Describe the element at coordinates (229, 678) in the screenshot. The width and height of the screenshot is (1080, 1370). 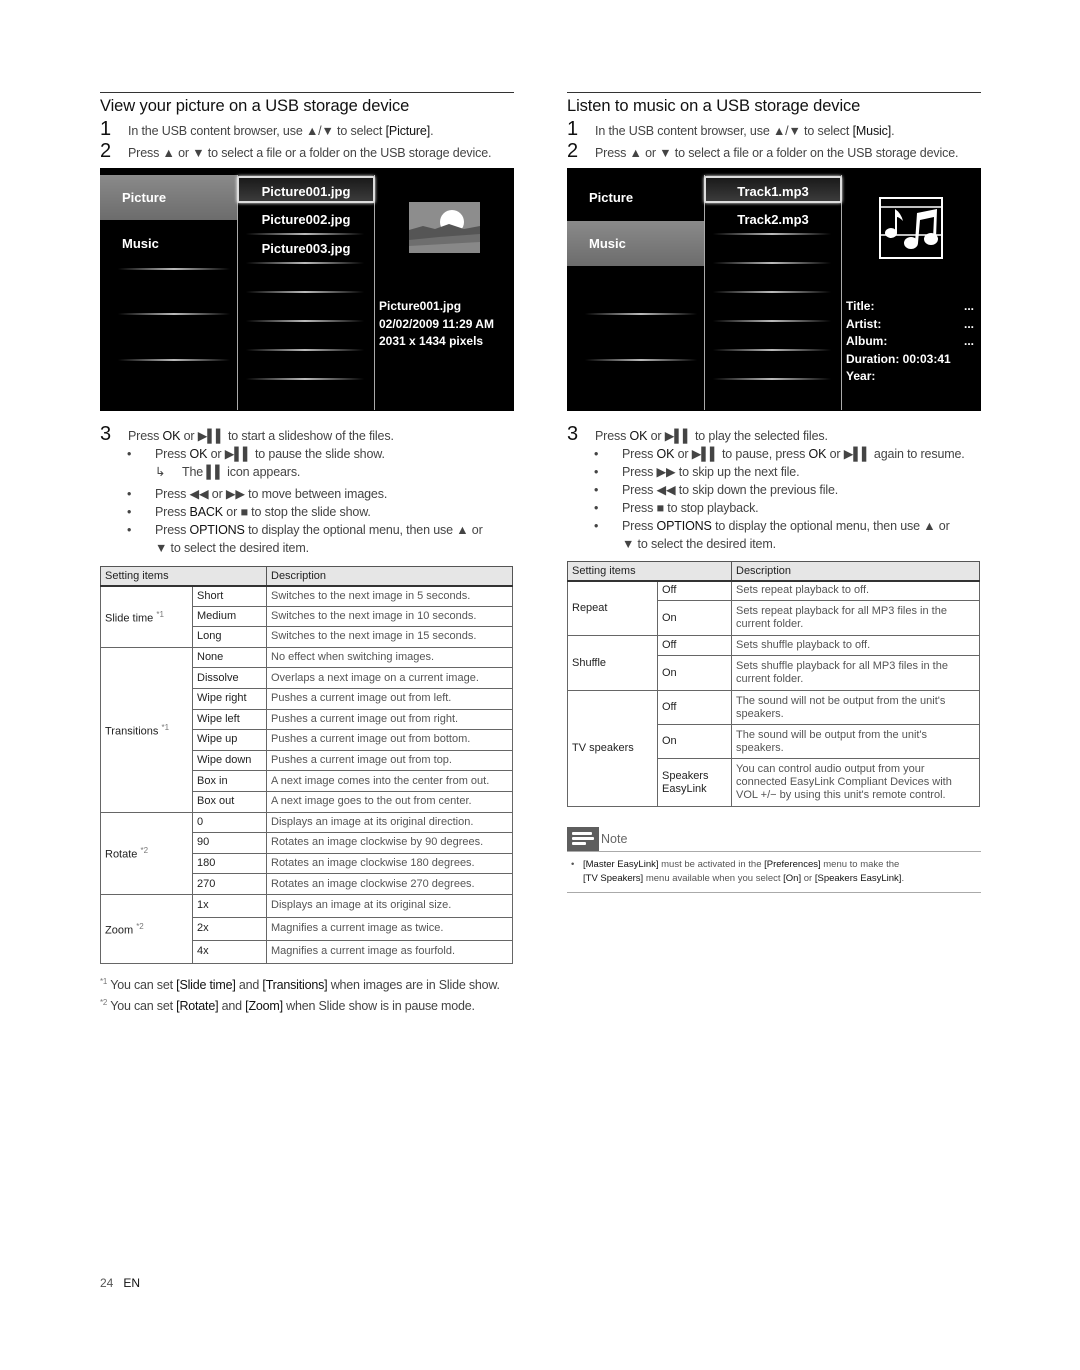
I see `setting-option: Dissolve` at that location.